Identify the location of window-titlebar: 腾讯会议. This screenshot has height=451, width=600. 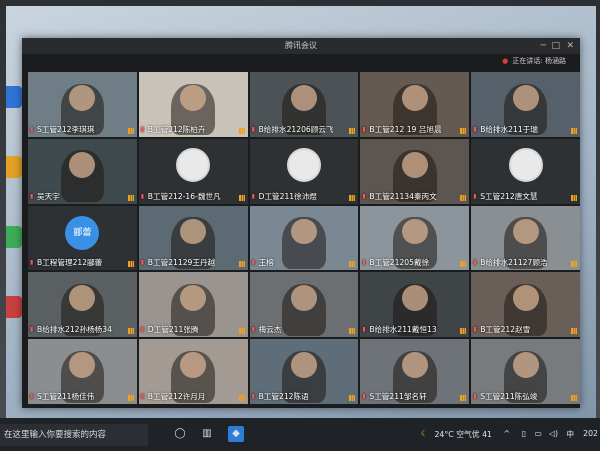
(301, 46).